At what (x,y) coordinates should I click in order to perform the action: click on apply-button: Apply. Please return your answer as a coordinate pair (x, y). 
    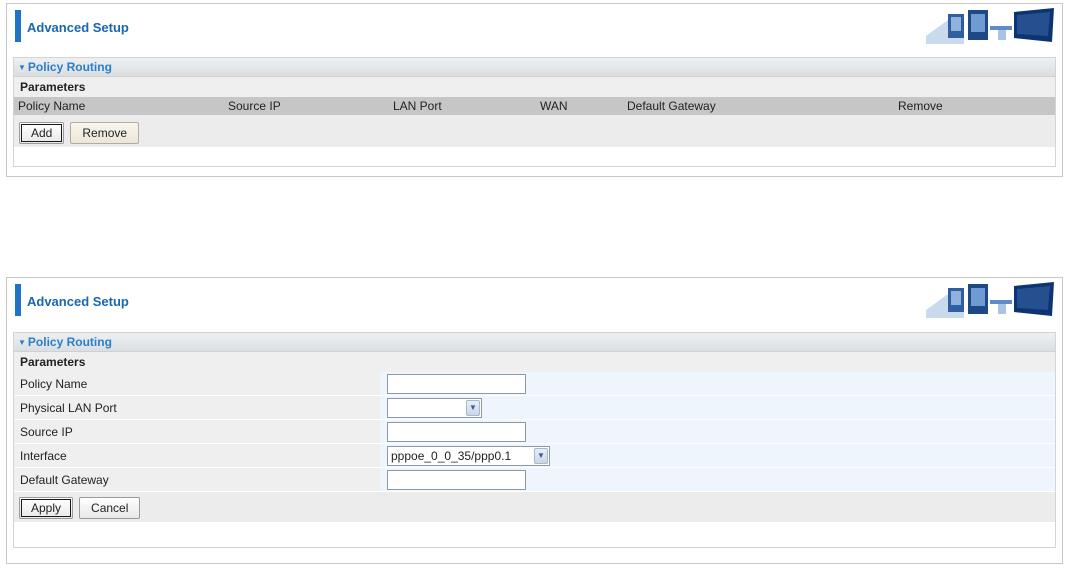
    Looking at the image, I should click on (46, 508).